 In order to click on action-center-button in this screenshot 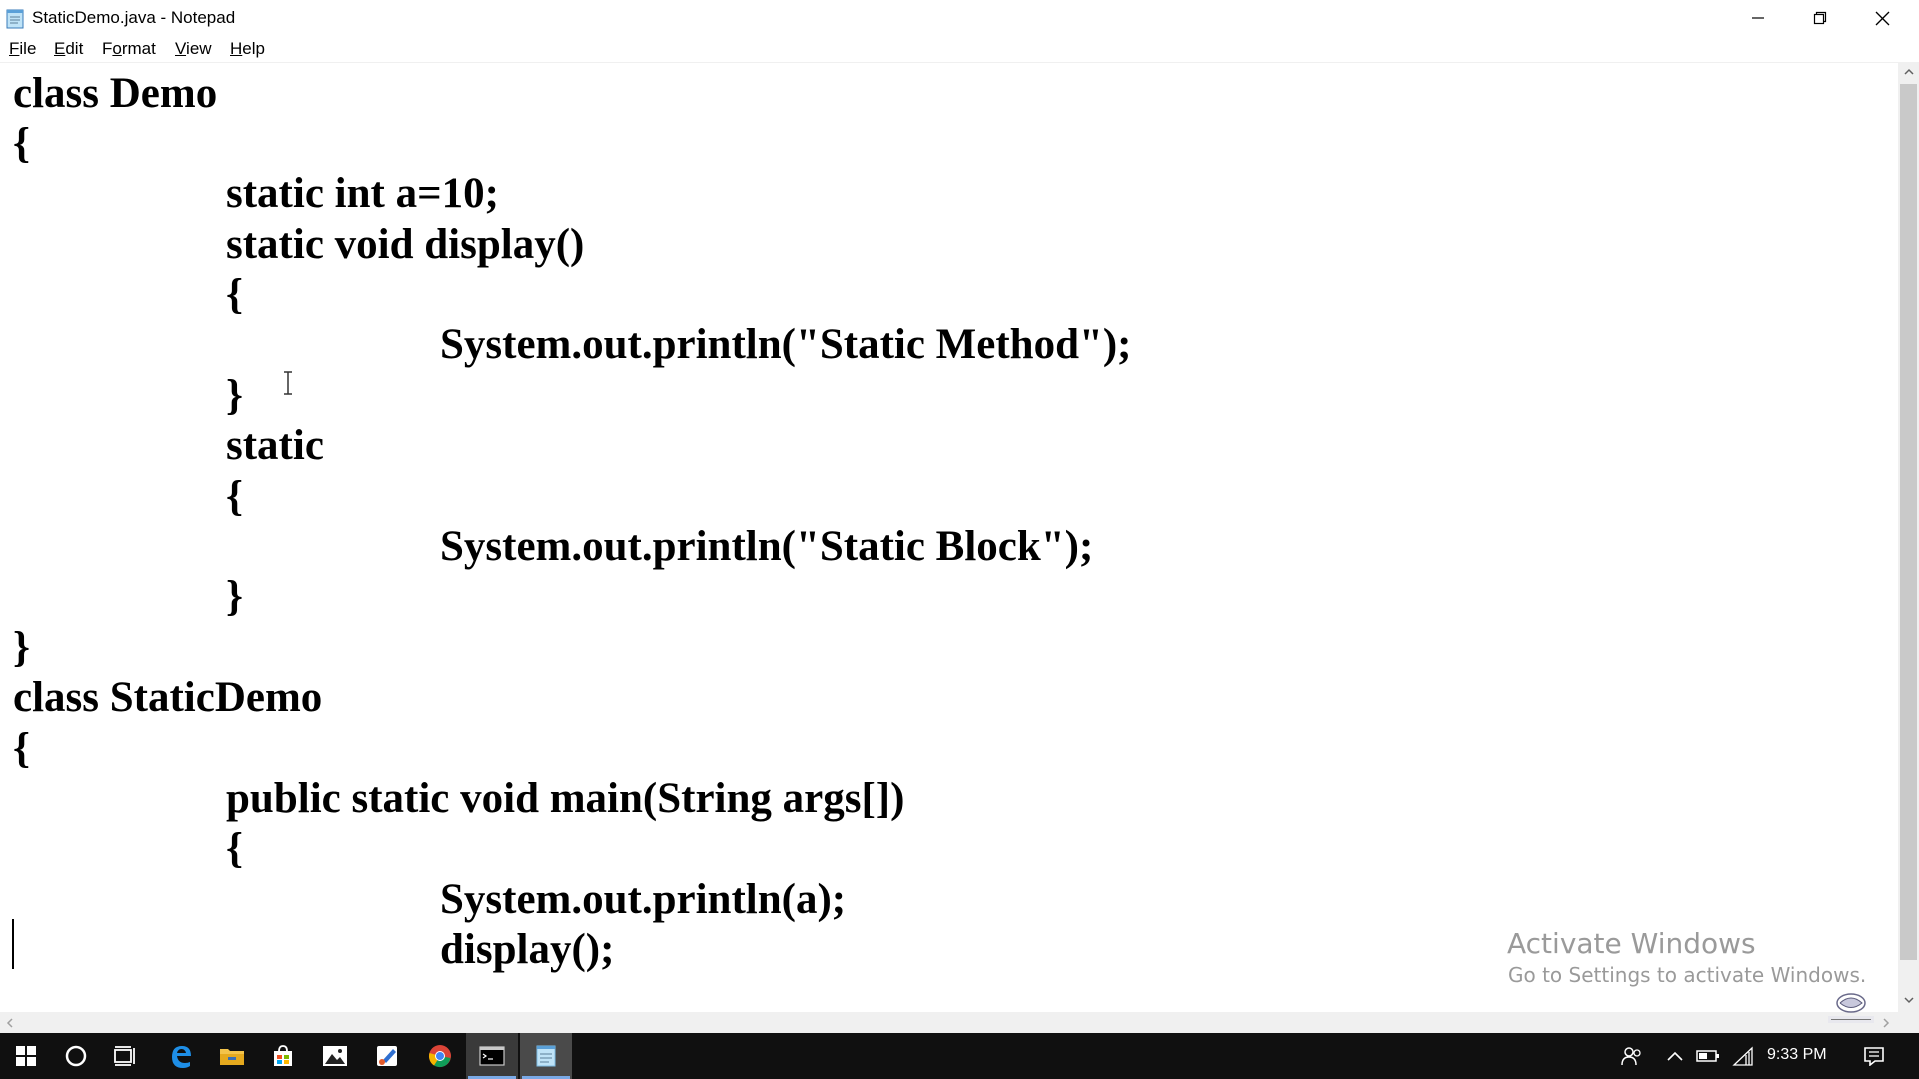, I will do `click(1874, 1056)`.